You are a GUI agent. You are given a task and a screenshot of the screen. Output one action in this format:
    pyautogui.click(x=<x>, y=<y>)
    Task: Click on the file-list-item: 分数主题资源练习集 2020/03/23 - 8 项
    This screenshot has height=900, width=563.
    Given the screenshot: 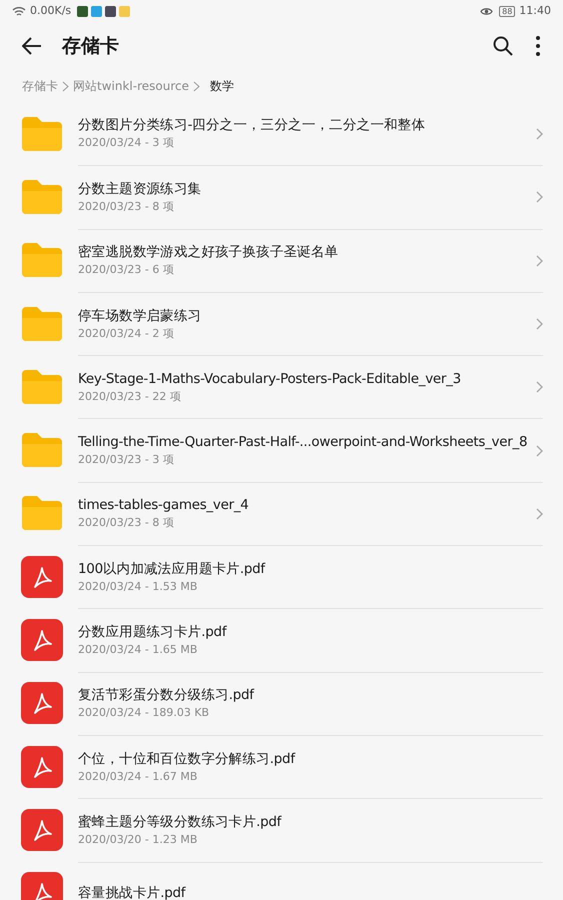 What is the action you would take?
    pyautogui.click(x=281, y=197)
    